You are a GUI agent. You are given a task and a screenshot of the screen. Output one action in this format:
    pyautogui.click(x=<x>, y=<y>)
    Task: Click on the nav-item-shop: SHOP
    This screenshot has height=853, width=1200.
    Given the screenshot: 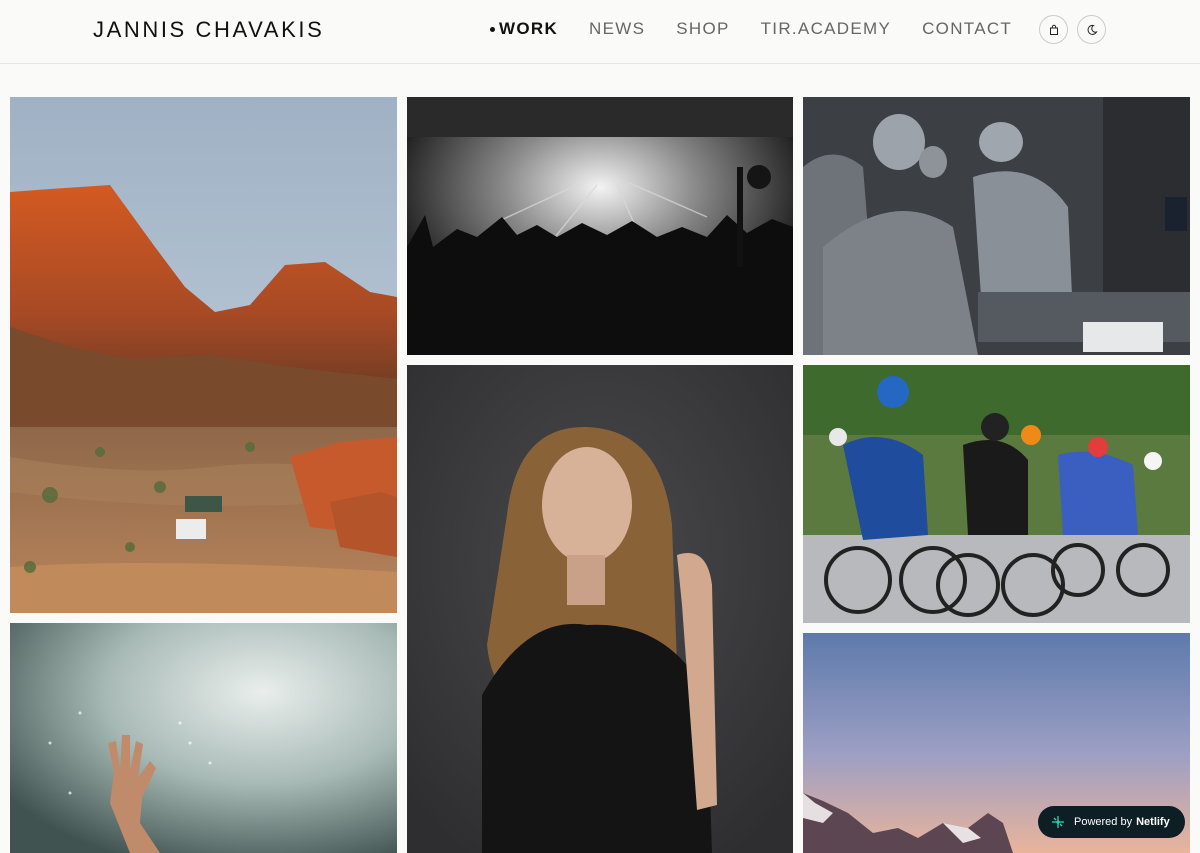 What is the action you would take?
    pyautogui.click(x=702, y=29)
    